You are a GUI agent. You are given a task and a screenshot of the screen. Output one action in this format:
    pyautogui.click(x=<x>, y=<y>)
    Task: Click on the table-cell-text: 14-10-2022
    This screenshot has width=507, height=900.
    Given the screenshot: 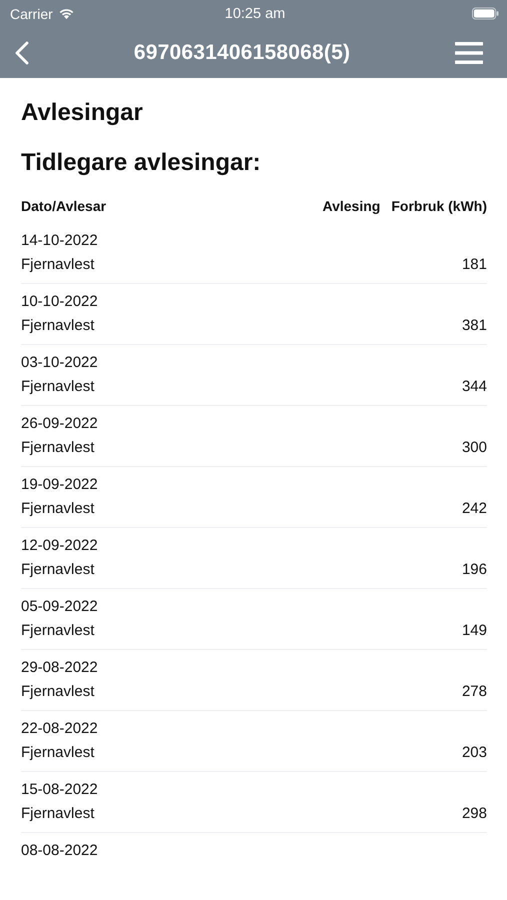 What is the action you would take?
    pyautogui.click(x=60, y=241)
    